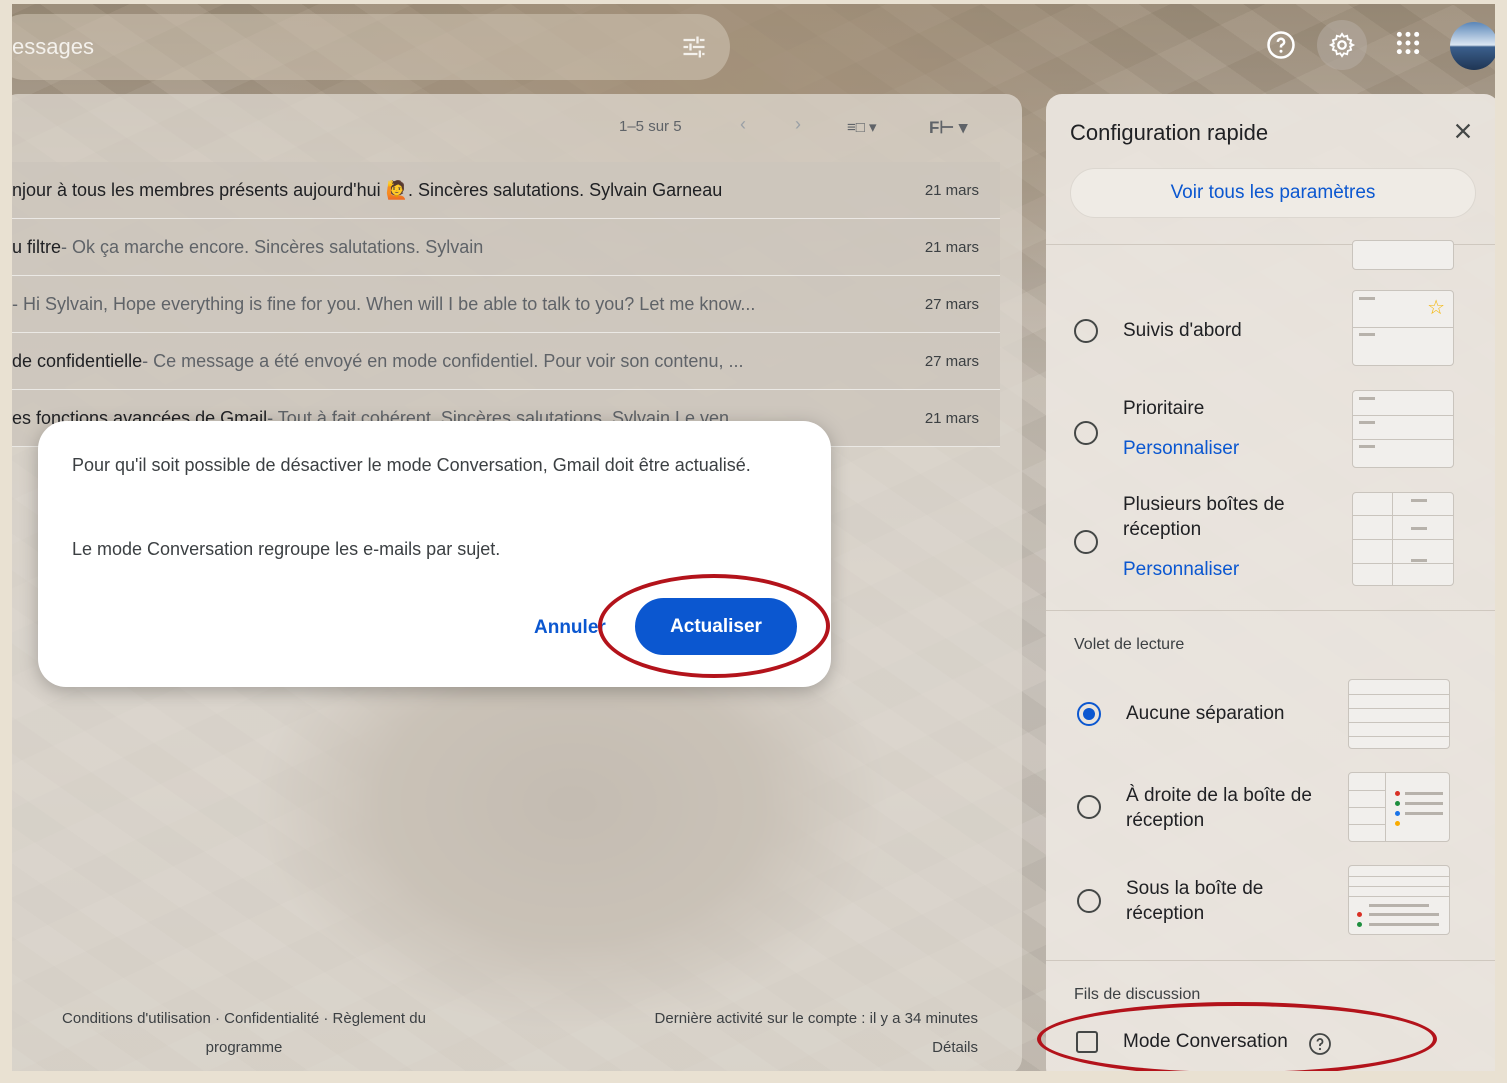  Describe the element at coordinates (1403, 429) in the screenshot. I see `priority-inbox-thumbnail` at that location.